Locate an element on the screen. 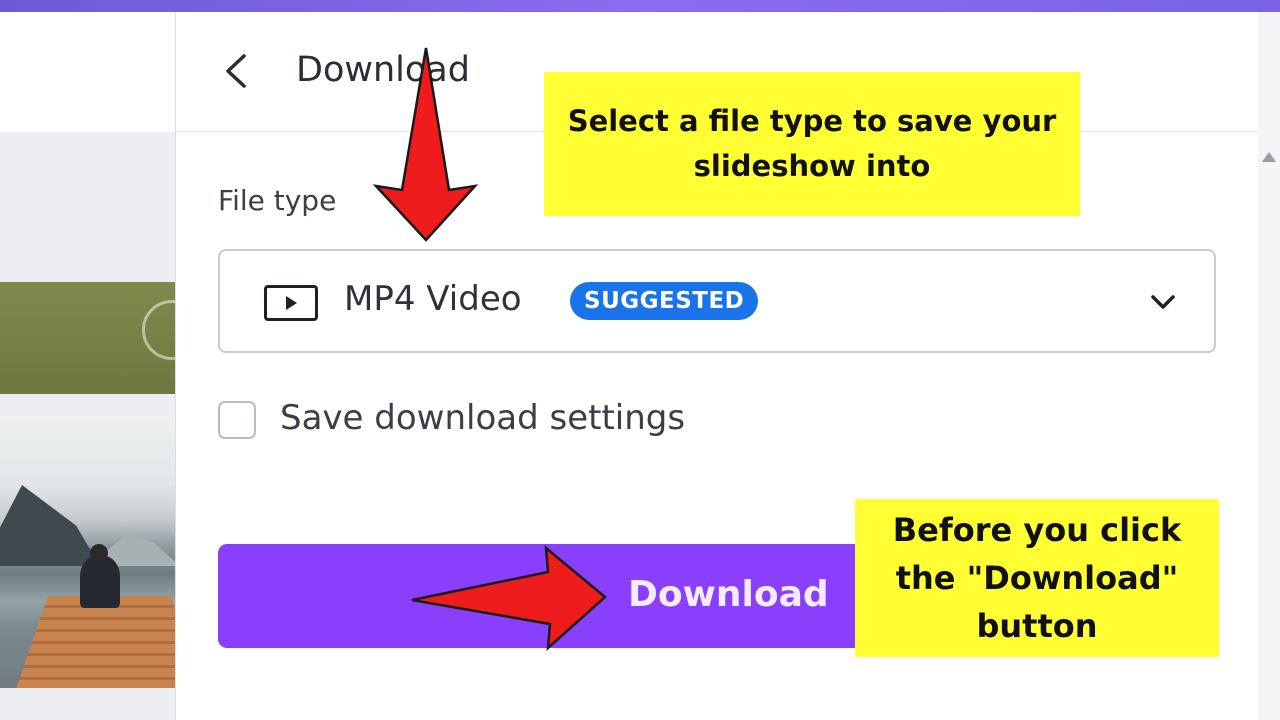  slide-thumbnail-green is located at coordinates (88, 338).